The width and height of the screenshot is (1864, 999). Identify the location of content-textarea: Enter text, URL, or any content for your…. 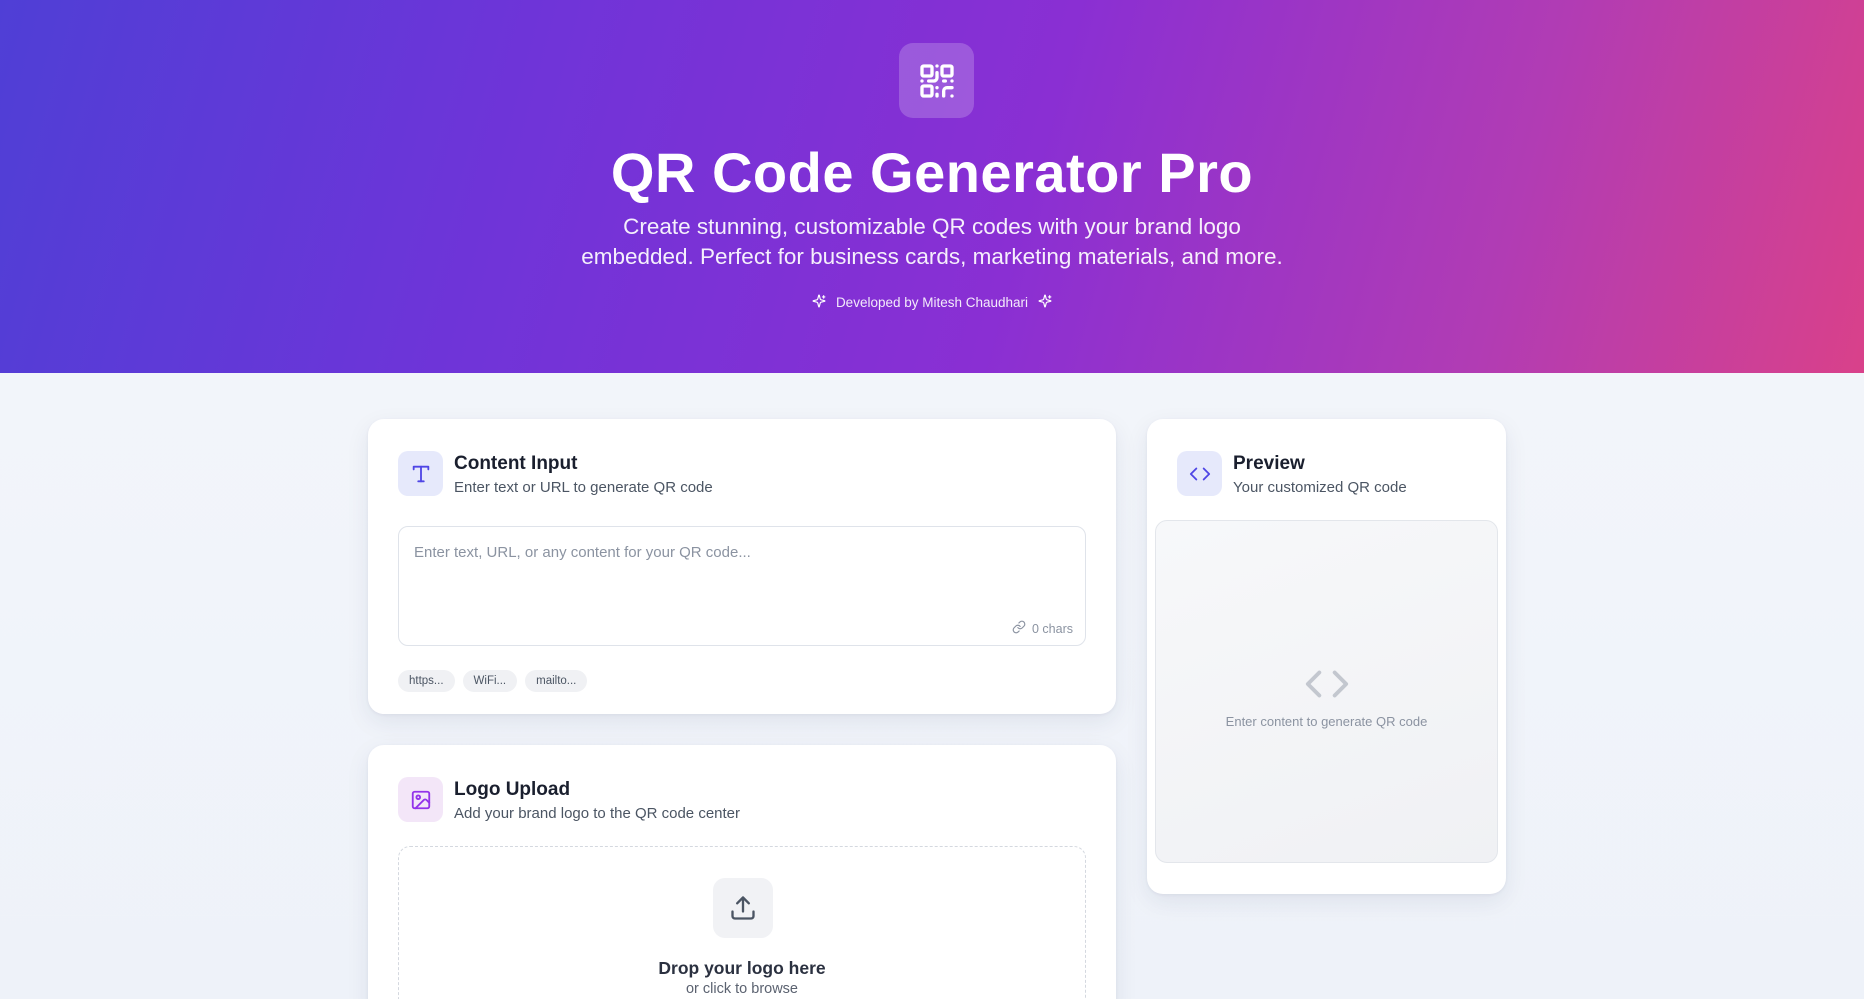
(742, 586).